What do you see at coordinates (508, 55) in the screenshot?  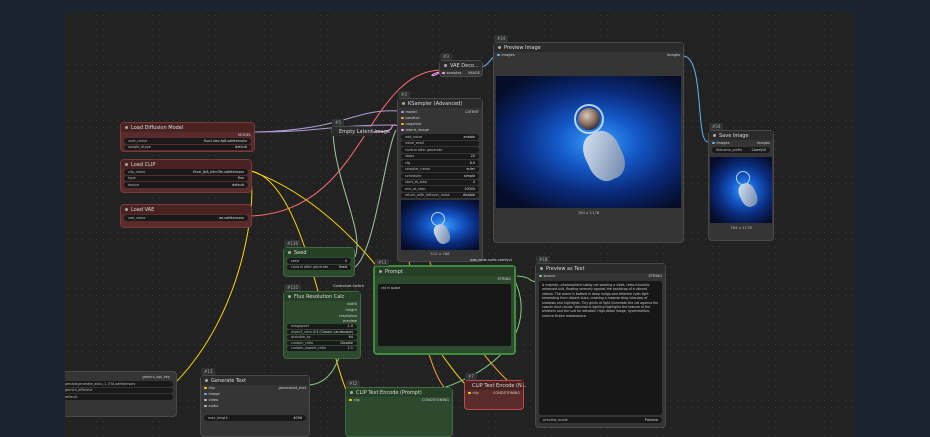 I see `input-label: images` at bounding box center [508, 55].